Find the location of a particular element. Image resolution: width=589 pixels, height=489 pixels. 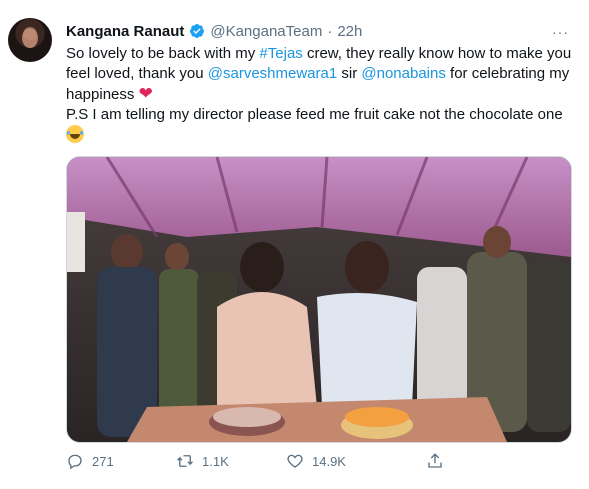

share-icon is located at coordinates (435, 460).